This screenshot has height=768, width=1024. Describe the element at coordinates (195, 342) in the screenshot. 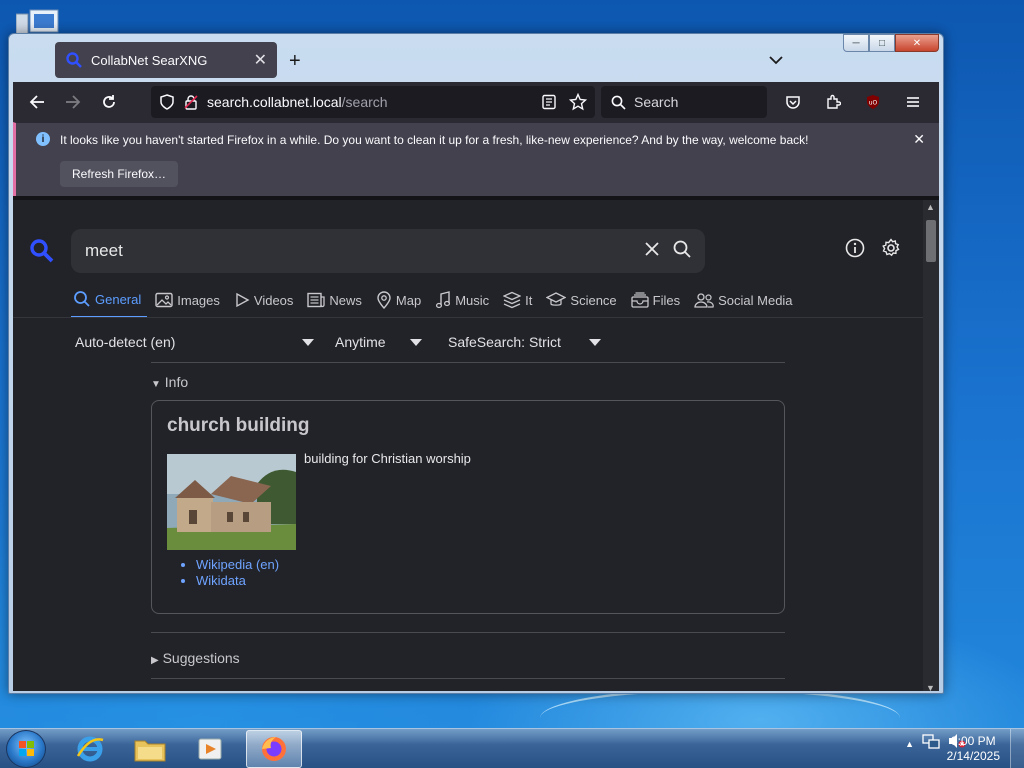

I see `language-select: Auto-detect (en)` at that location.